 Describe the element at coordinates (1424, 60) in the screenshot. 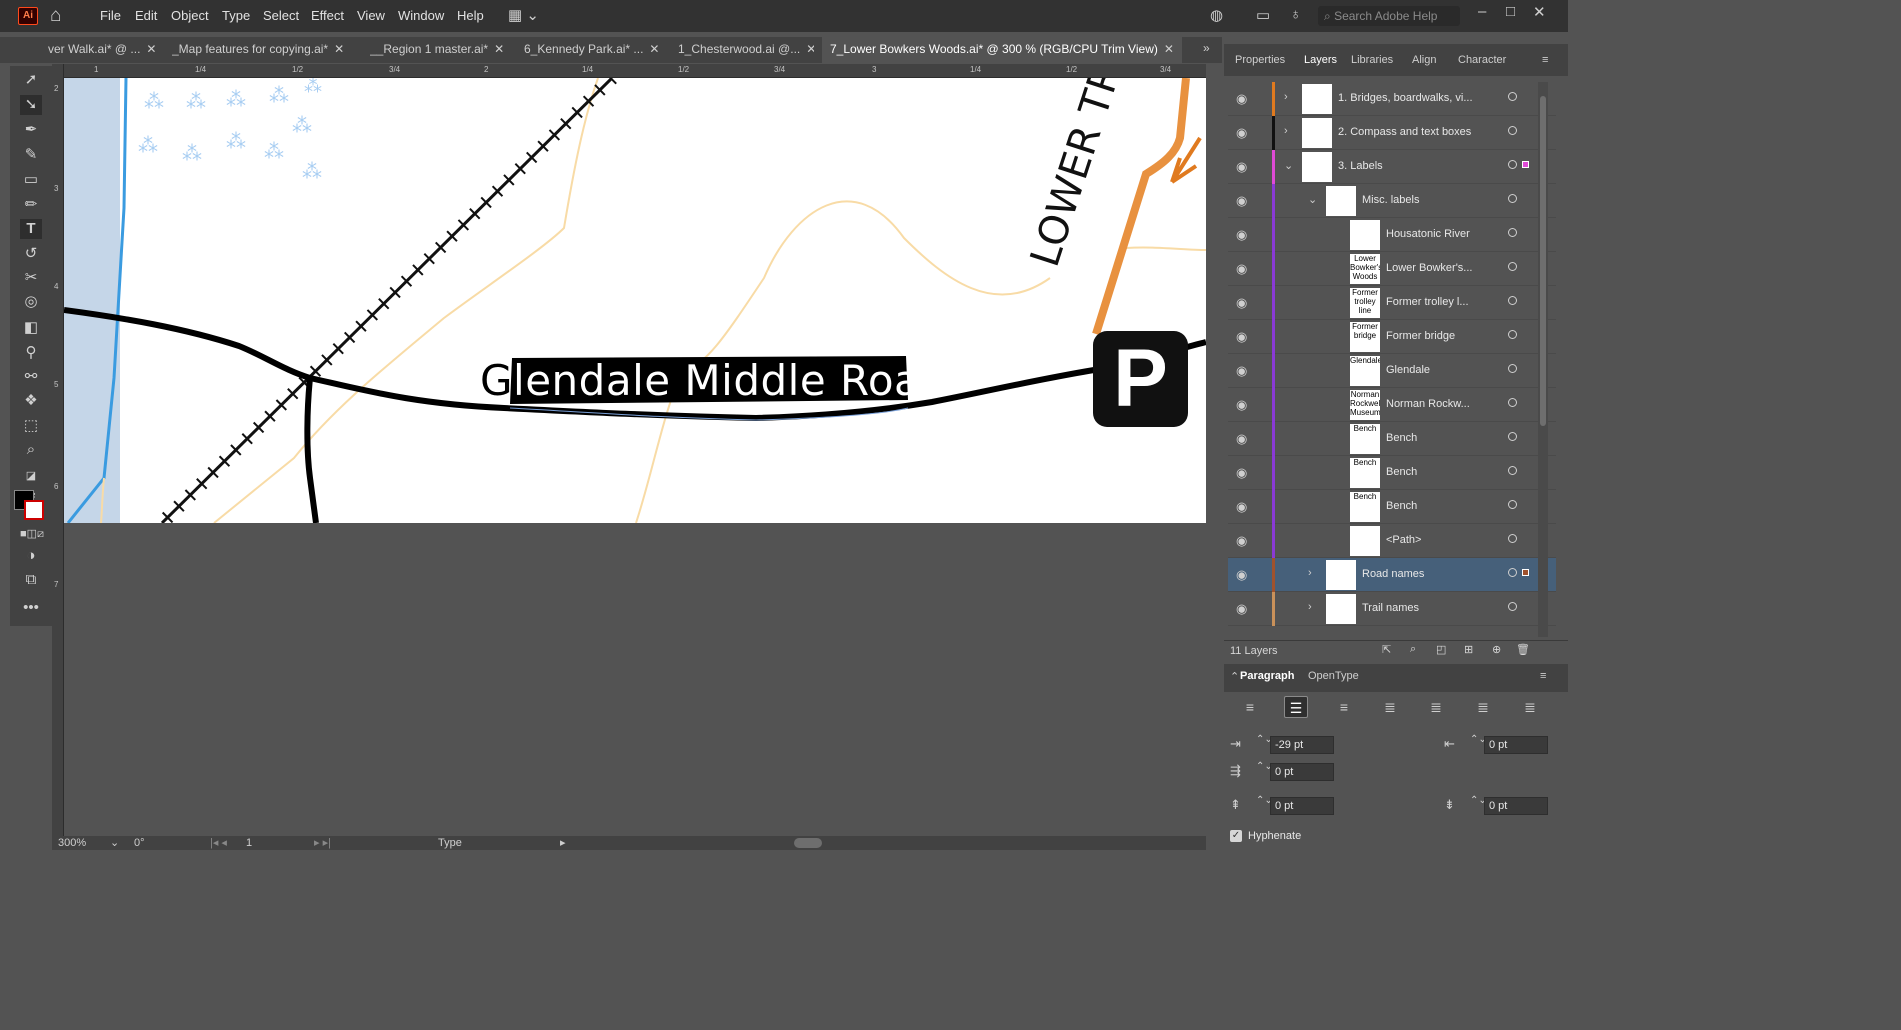

I see `tab-align: Align` at that location.